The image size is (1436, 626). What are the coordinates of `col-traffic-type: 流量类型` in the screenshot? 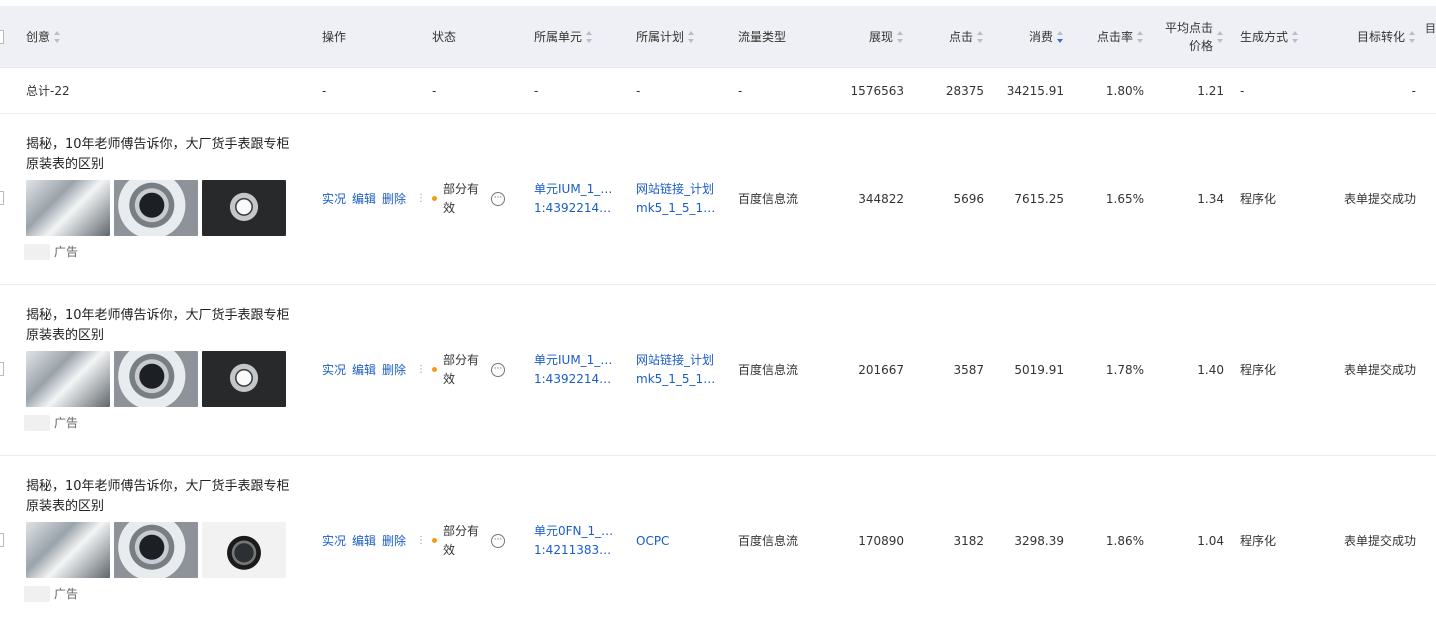 It's located at (762, 37).